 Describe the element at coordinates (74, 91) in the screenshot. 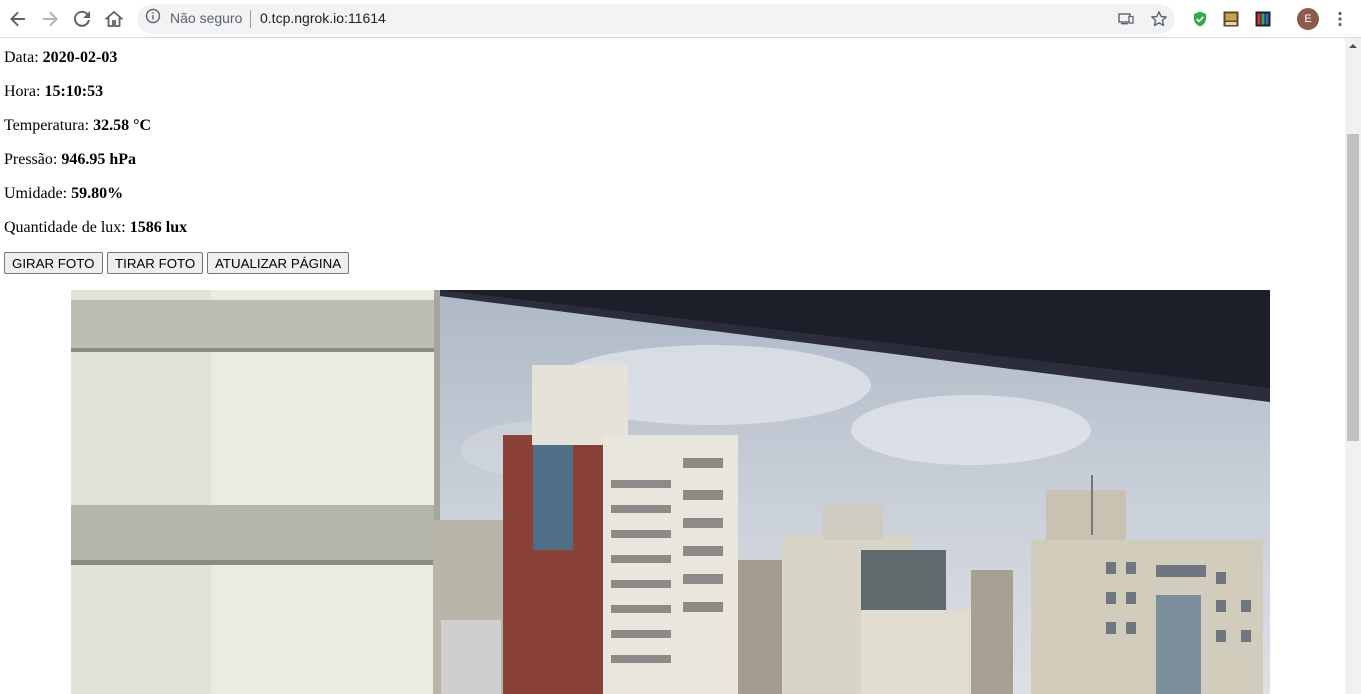

I see `time-value: 15:10:53` at that location.